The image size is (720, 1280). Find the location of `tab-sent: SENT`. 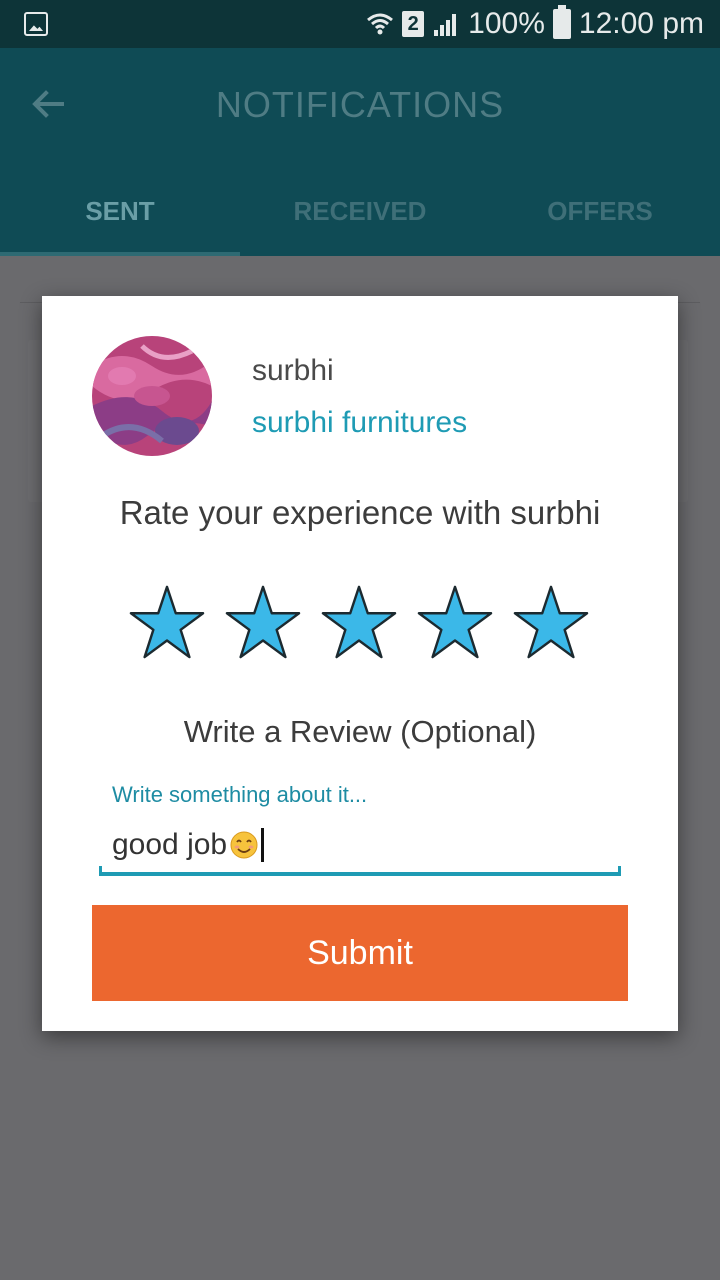

tab-sent: SENT is located at coordinates (120, 218).